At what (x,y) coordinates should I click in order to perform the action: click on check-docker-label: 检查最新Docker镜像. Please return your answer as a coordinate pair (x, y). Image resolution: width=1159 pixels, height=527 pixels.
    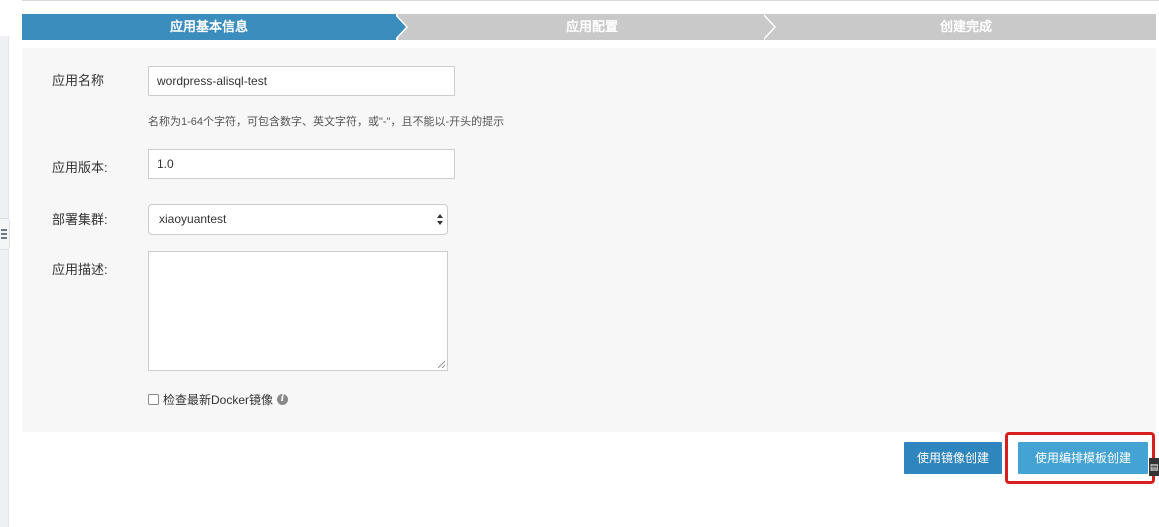
    Looking at the image, I should click on (218, 399).